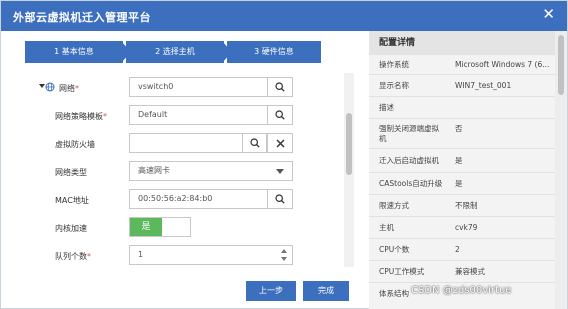 This screenshot has width=568, height=309. I want to click on detail-row: 描述, so click(462, 108).